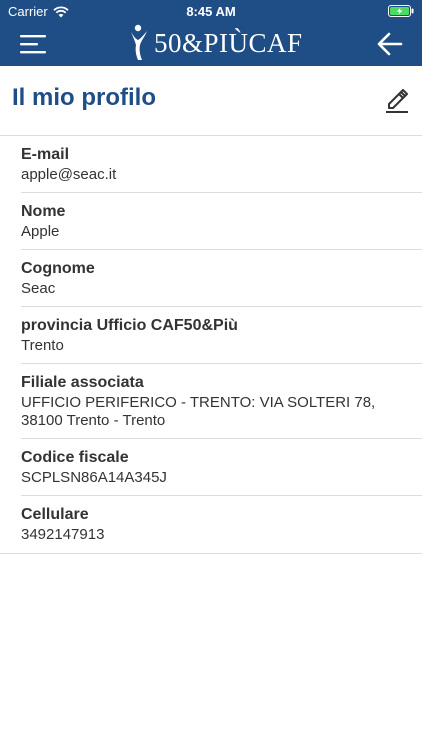 The width and height of the screenshot is (422, 750). What do you see at coordinates (390, 44) in the screenshot?
I see `arrow-left-icon` at bounding box center [390, 44].